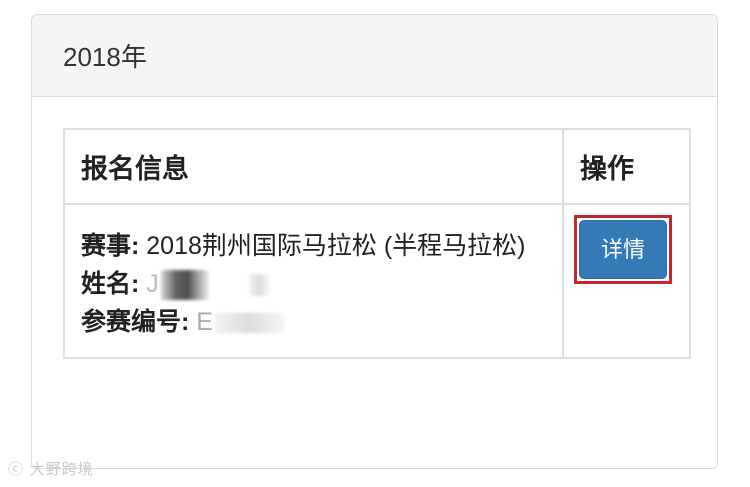 This screenshot has height=487, width=750. Describe the element at coordinates (313, 322) in the screenshot. I see `bib-line: 参赛编号: E` at that location.